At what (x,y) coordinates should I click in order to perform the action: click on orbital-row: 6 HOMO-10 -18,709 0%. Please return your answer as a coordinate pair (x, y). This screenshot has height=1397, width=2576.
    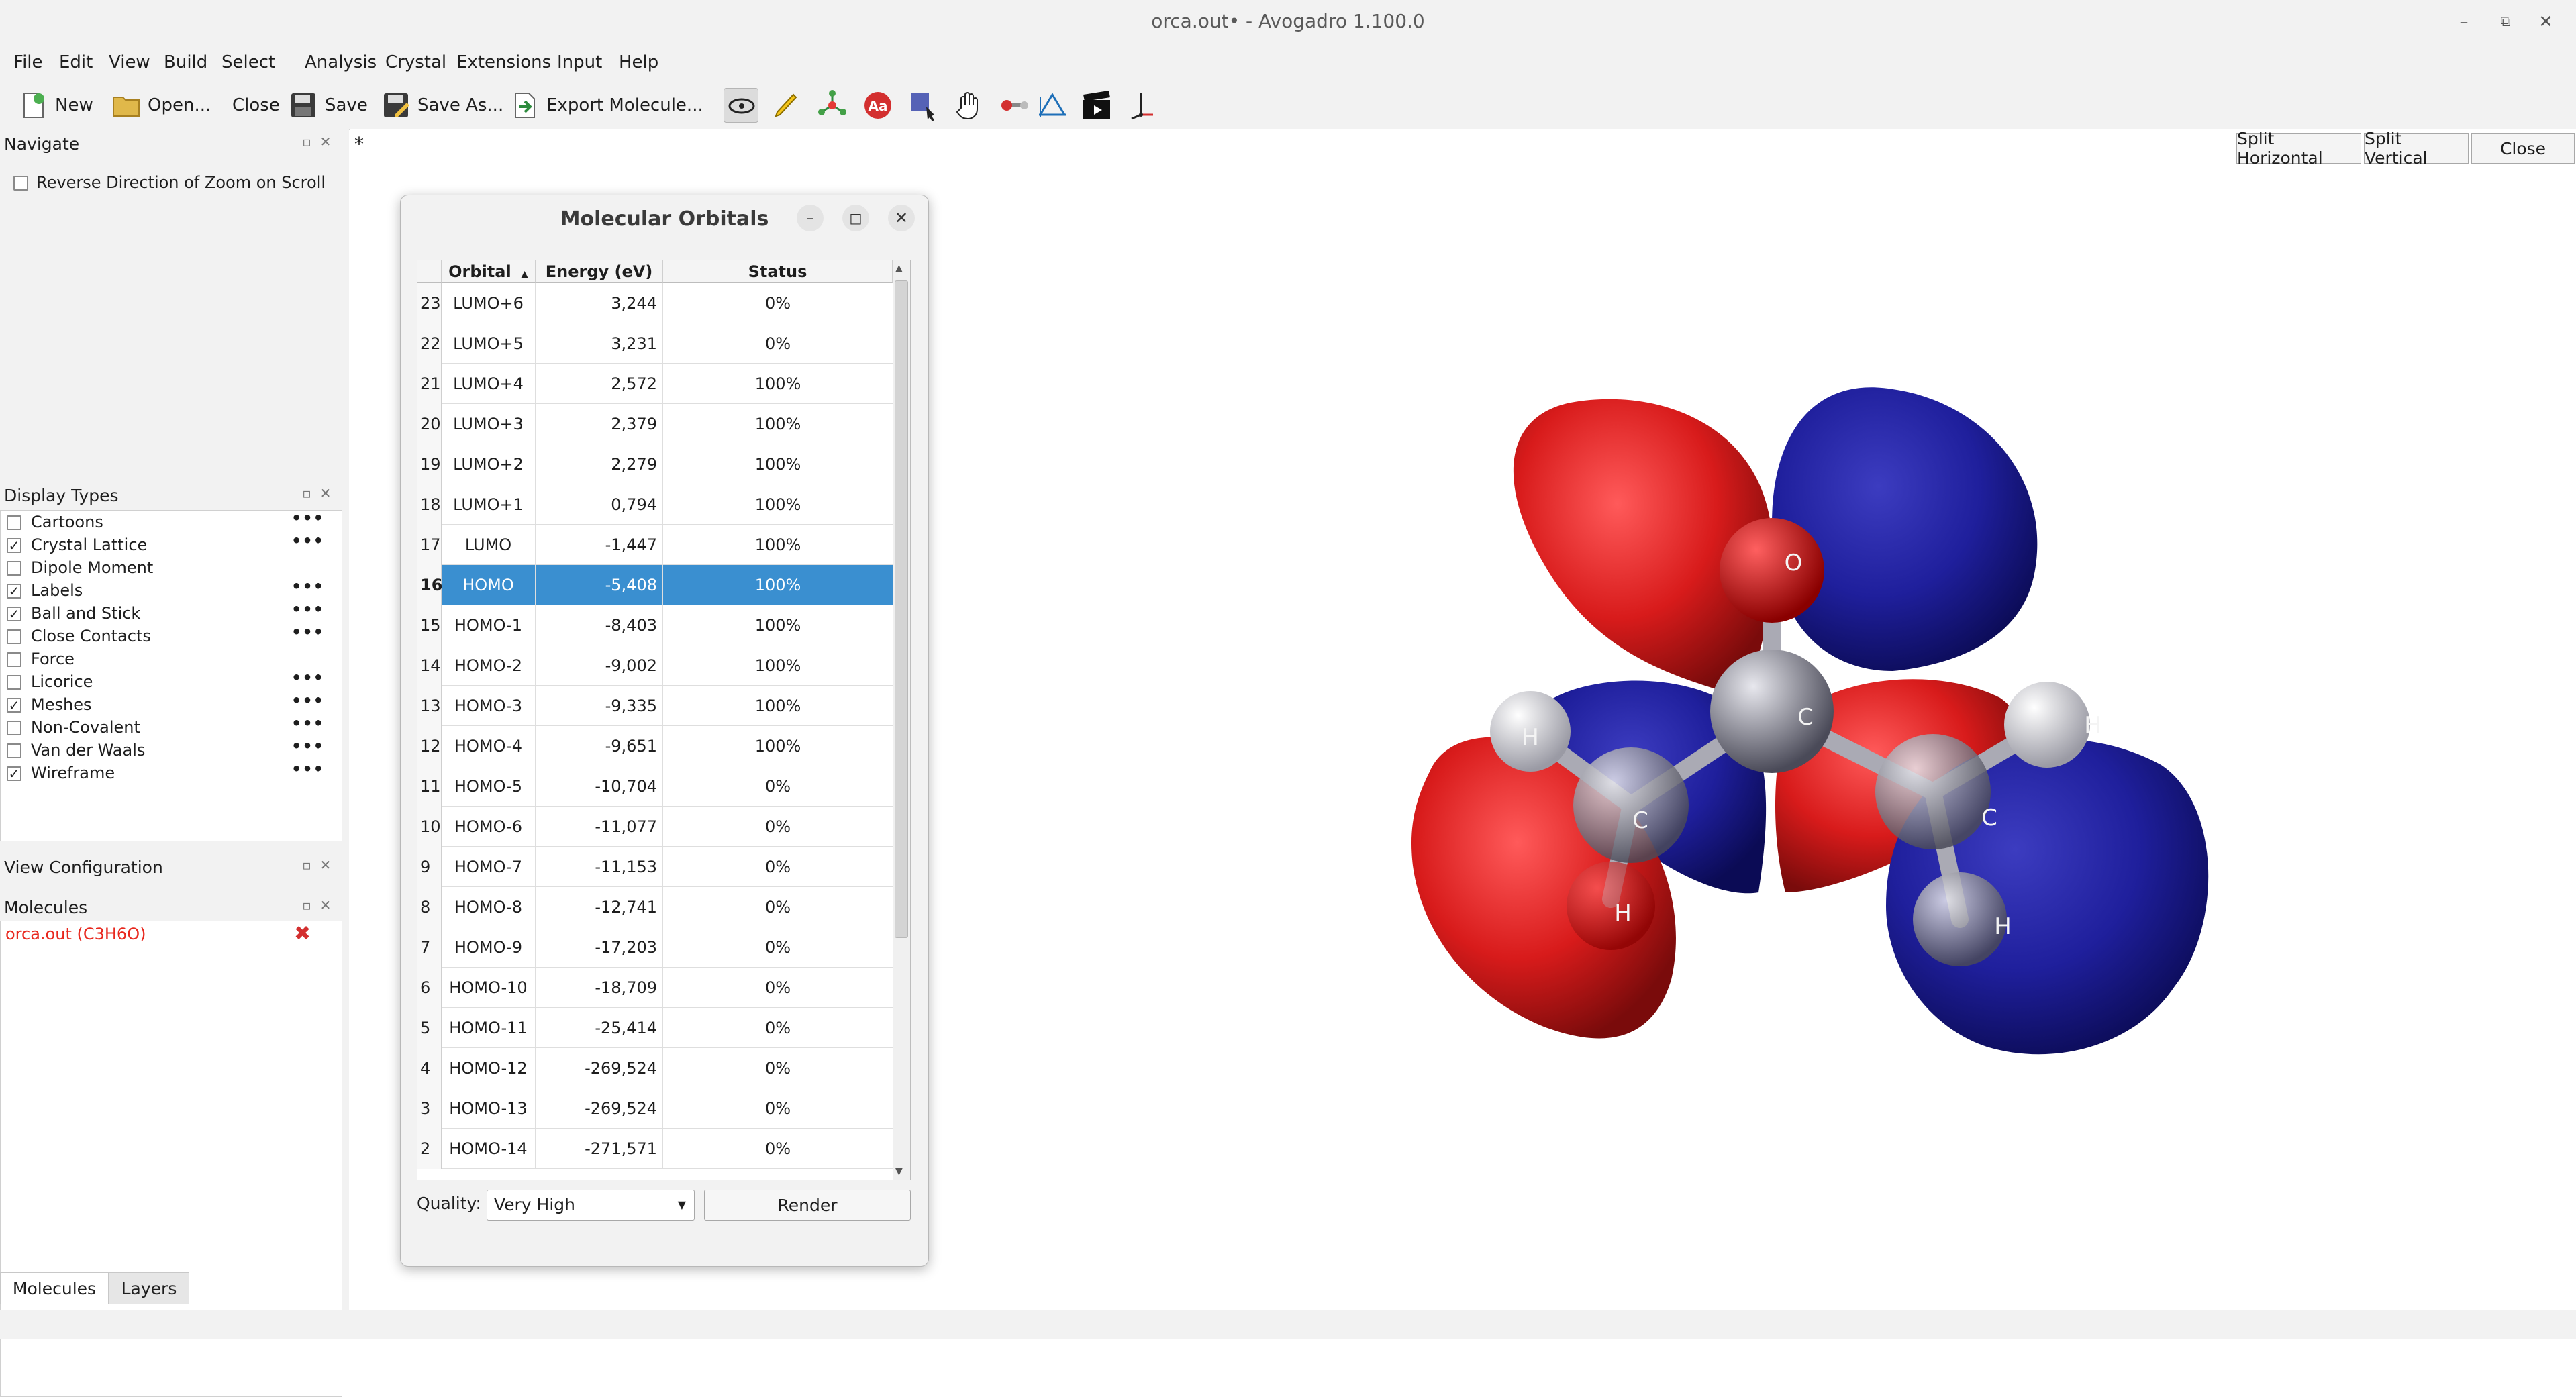
    Looking at the image, I should click on (655, 988).